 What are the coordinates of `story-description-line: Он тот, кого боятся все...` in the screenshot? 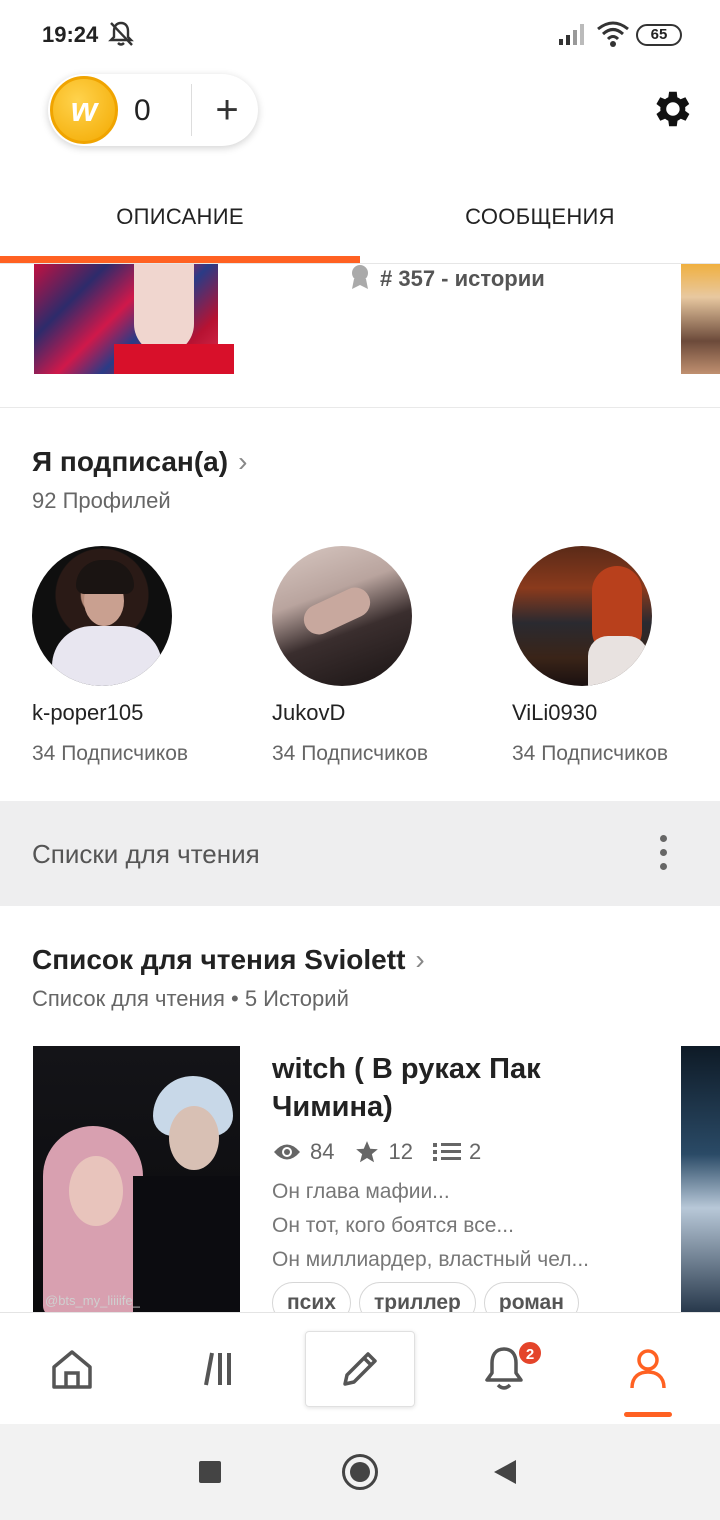 It's located at (393, 1225).